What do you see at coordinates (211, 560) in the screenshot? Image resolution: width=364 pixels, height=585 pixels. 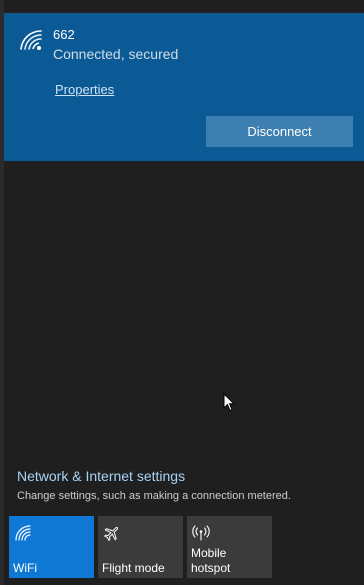 I see `tile-label: Mobile hotspot` at bounding box center [211, 560].